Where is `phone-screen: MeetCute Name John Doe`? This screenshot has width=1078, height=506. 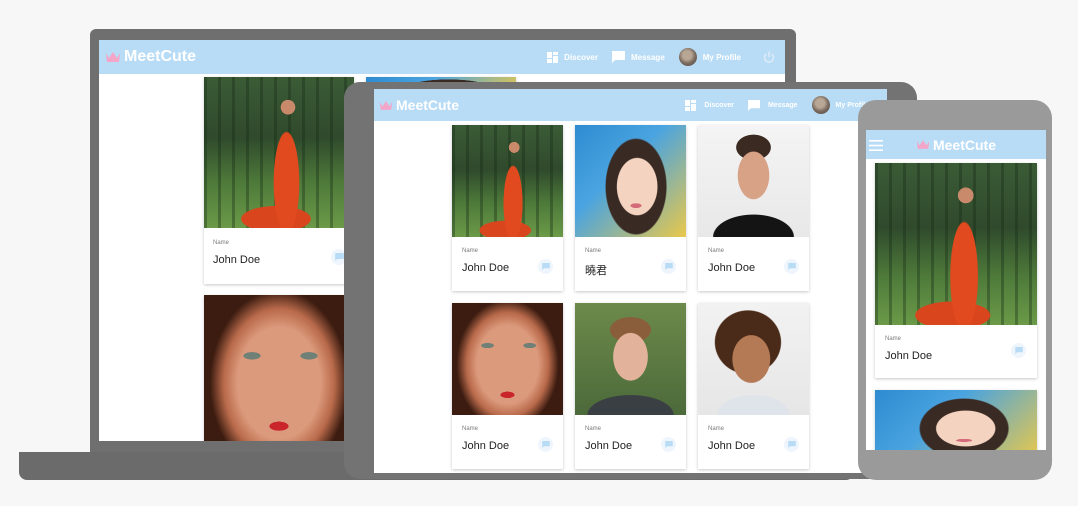
phone-screen: MeetCute Name John Doe is located at coordinates (956, 290).